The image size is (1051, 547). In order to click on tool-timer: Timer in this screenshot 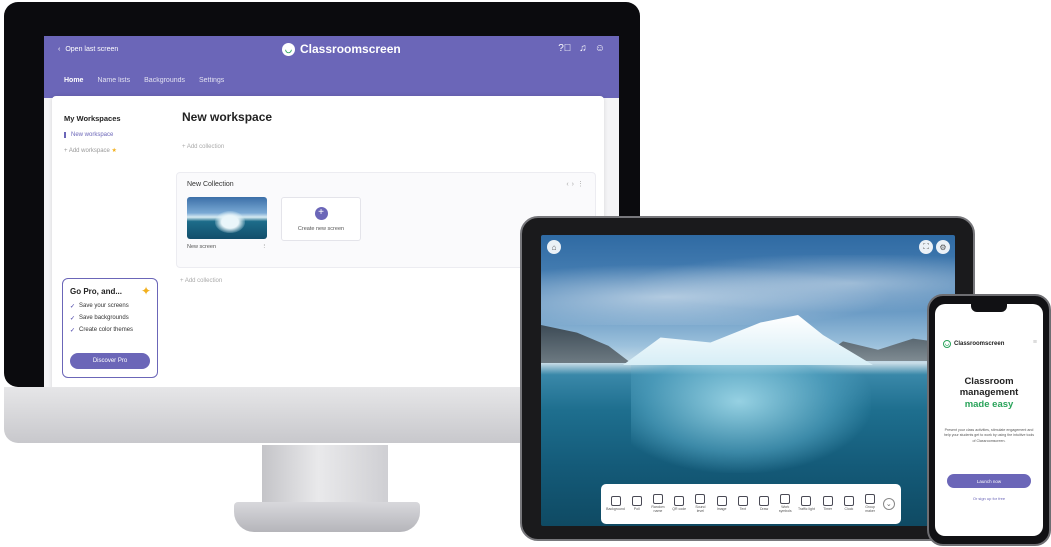, I will do `click(827, 504)`.